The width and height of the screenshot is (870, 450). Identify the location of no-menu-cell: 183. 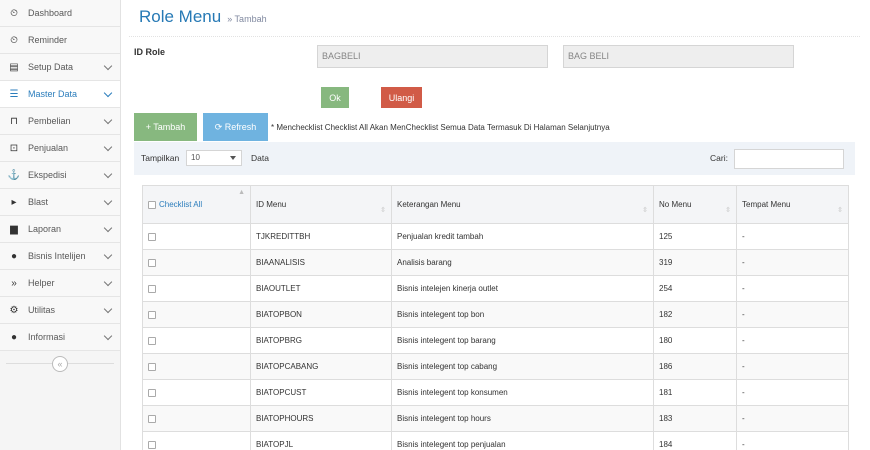
(695, 418).